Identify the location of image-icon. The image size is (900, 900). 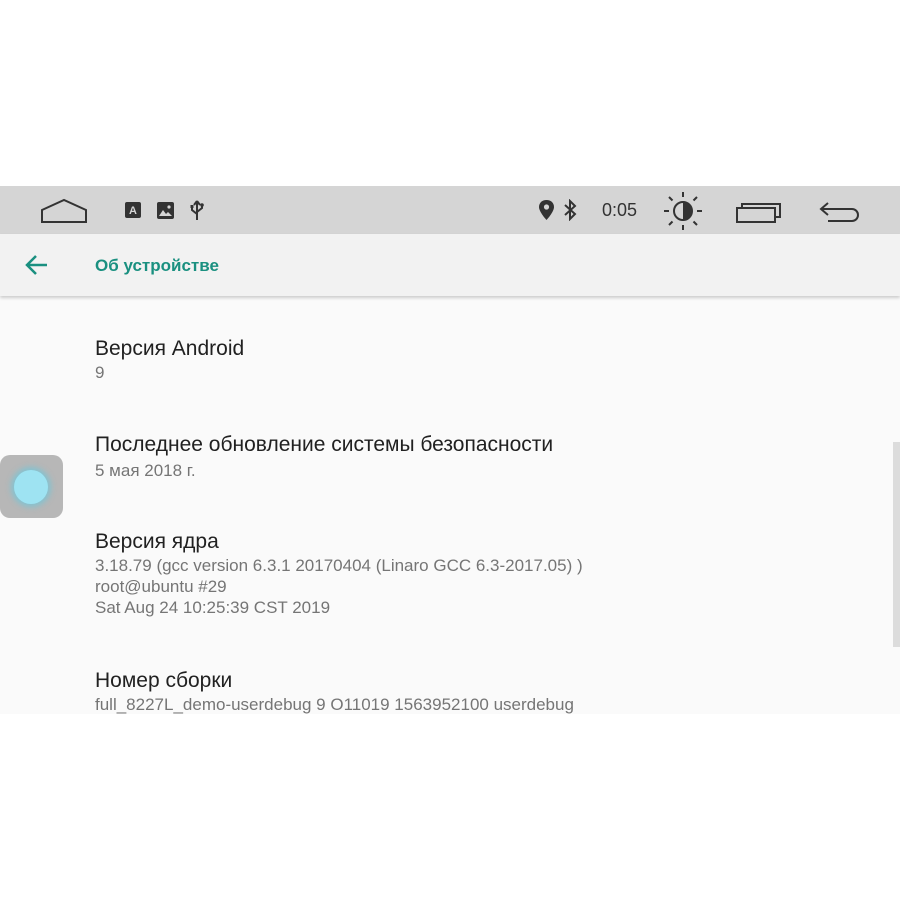
(165, 210).